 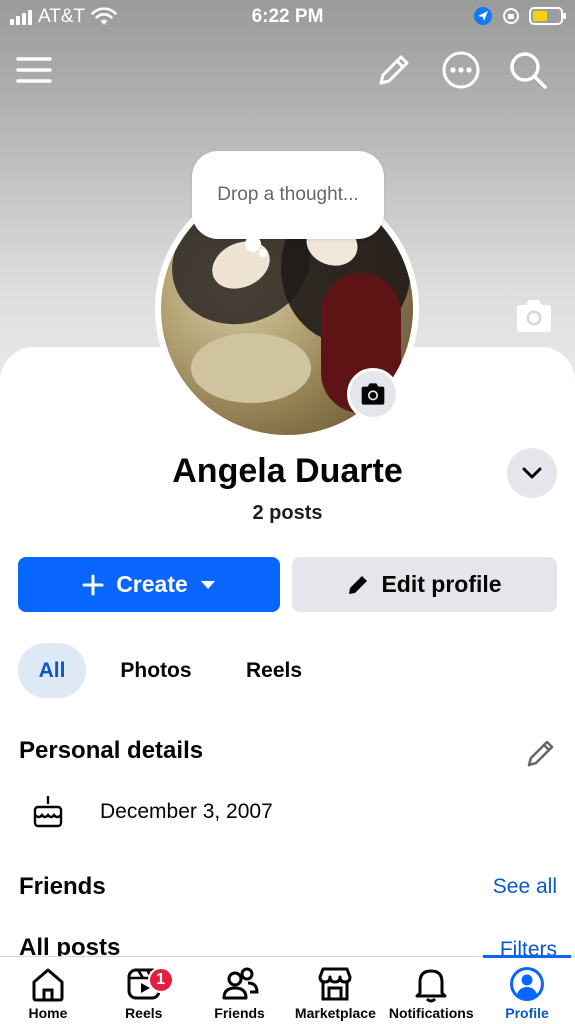 What do you see at coordinates (525, 887) in the screenshot?
I see `see-all-friends-link: See all` at bounding box center [525, 887].